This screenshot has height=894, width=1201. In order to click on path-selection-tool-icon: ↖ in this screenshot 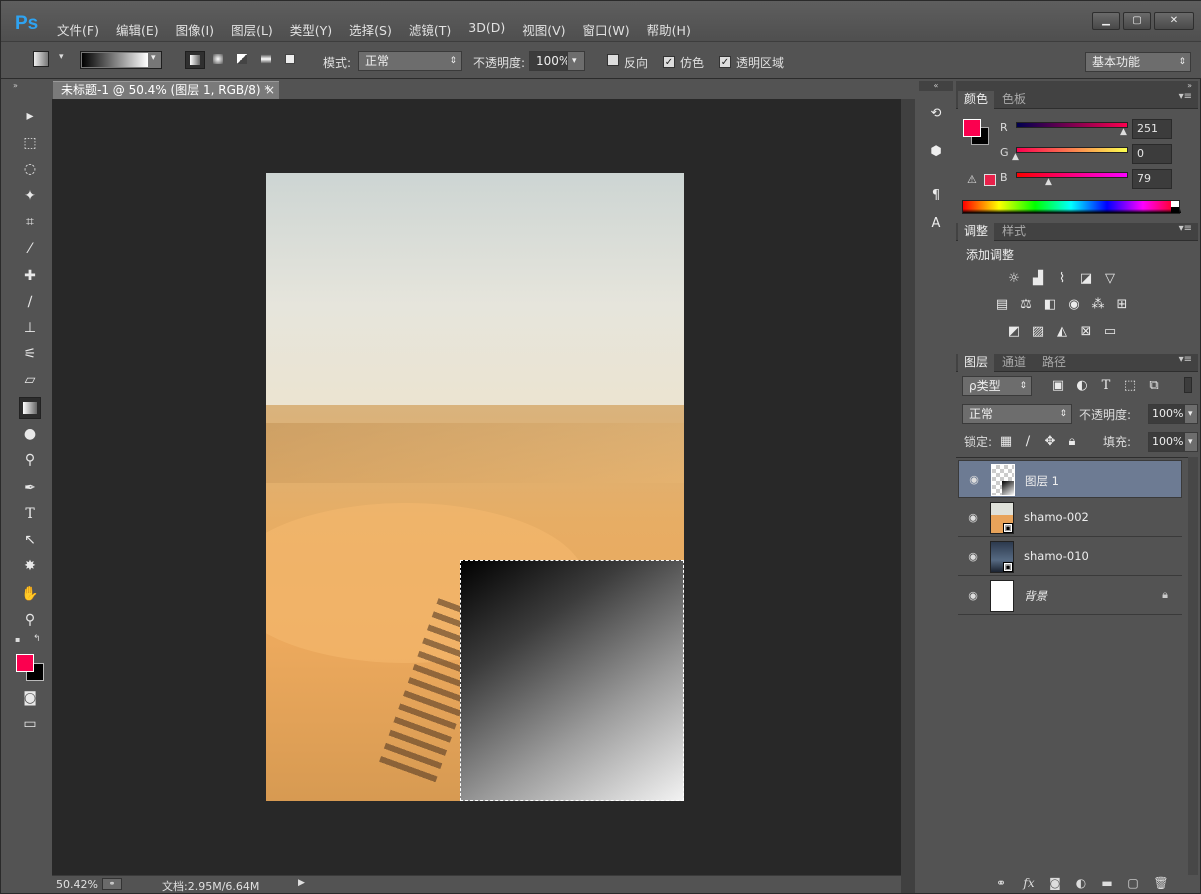, I will do `click(30, 540)`.